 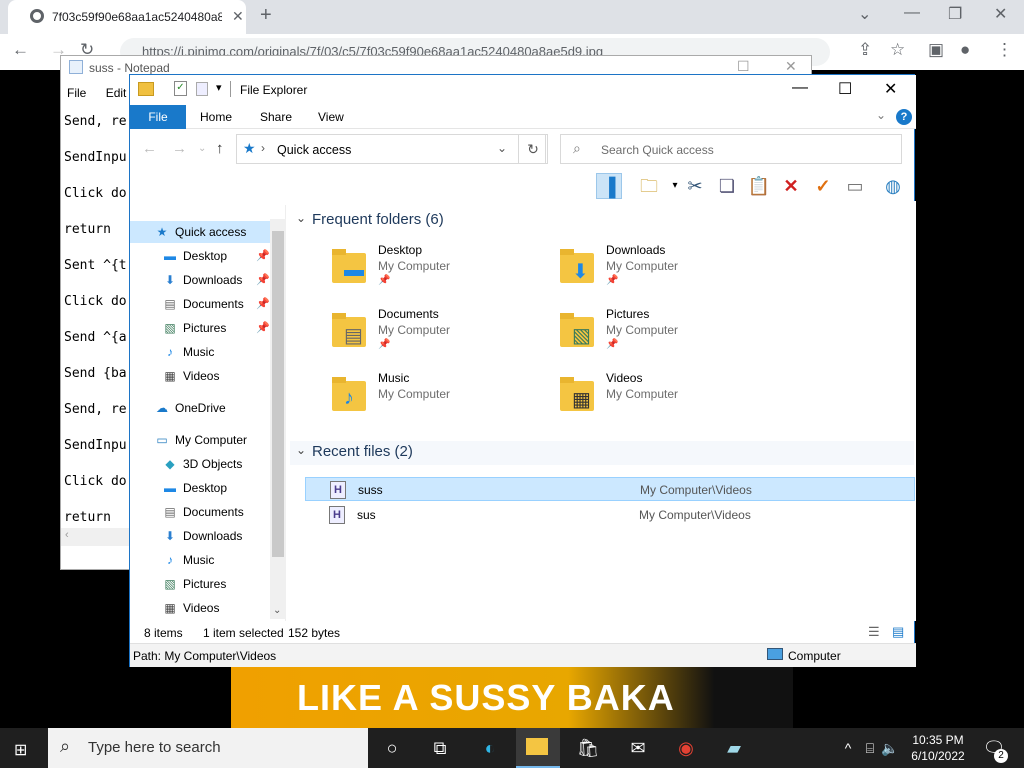 I want to click on copy-icon: ❏, so click(x=727, y=186).